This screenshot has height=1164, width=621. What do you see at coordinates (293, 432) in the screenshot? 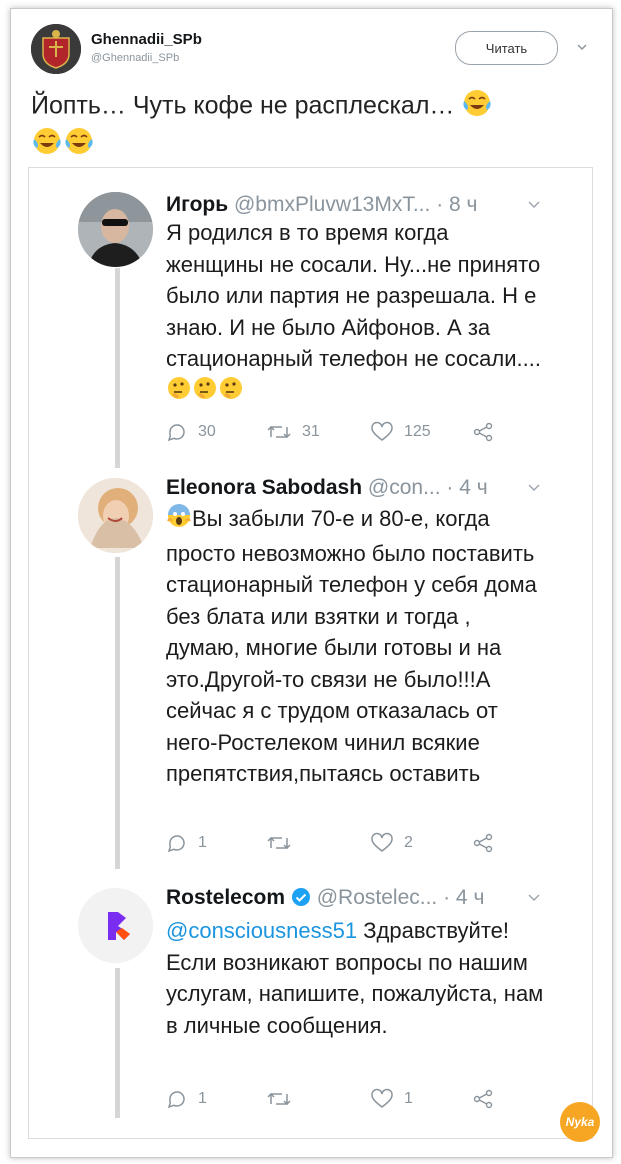
I see `retweet-button: 31` at bounding box center [293, 432].